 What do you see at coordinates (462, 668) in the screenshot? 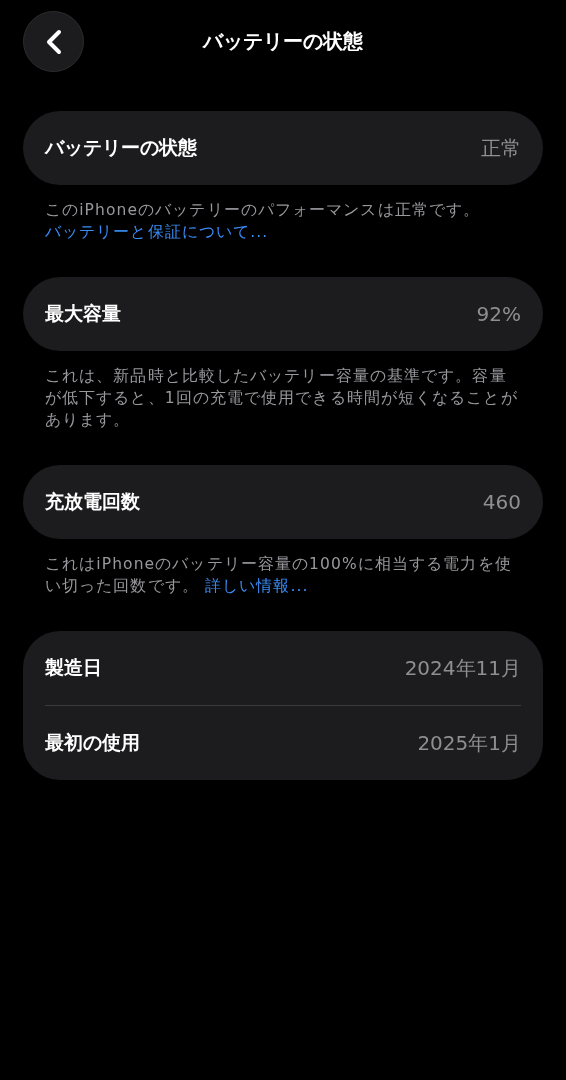
I see `row-value: 2024年11月` at bounding box center [462, 668].